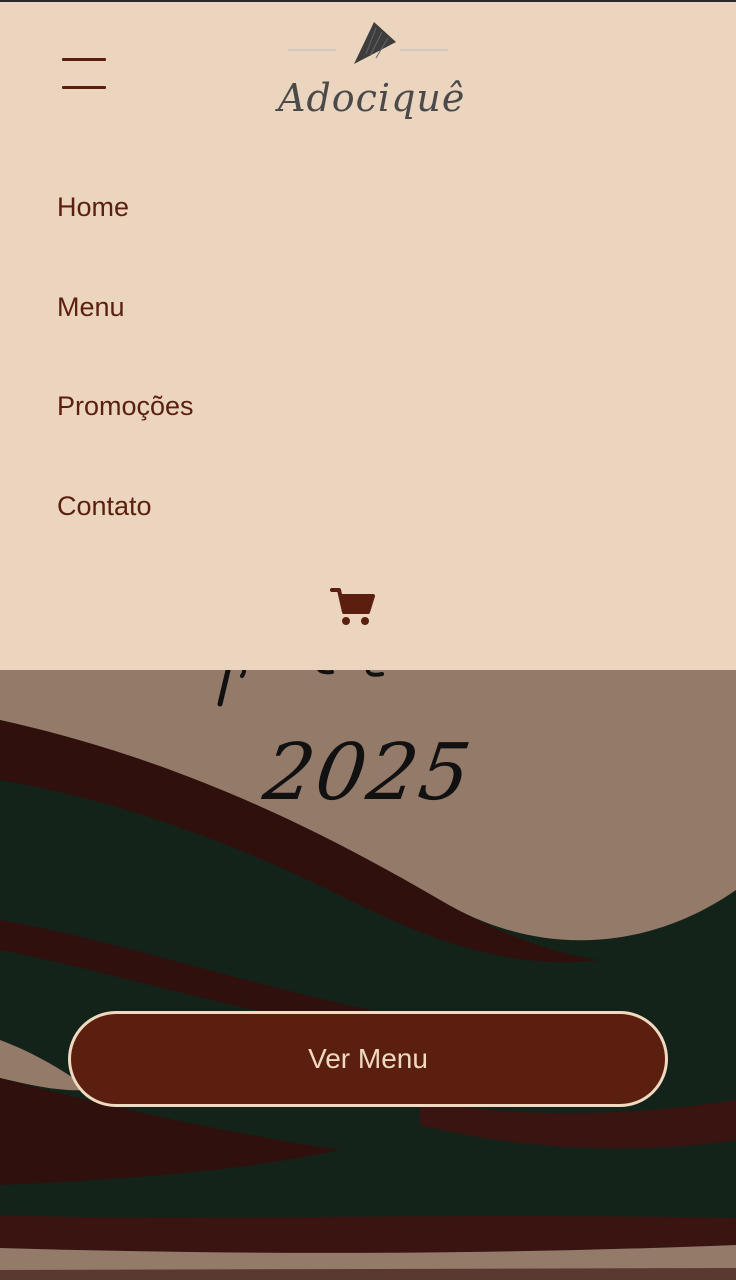 This screenshot has width=736, height=1280. I want to click on view-menu-button: Ver Menu, so click(368, 1059).